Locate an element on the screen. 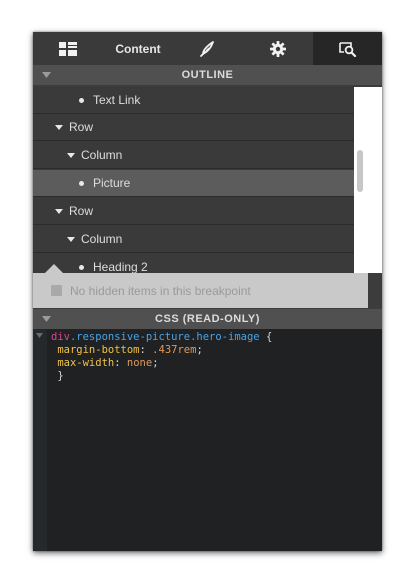 The height and width of the screenshot is (584, 415). hidden-items-checkbox is located at coordinates (56, 290).